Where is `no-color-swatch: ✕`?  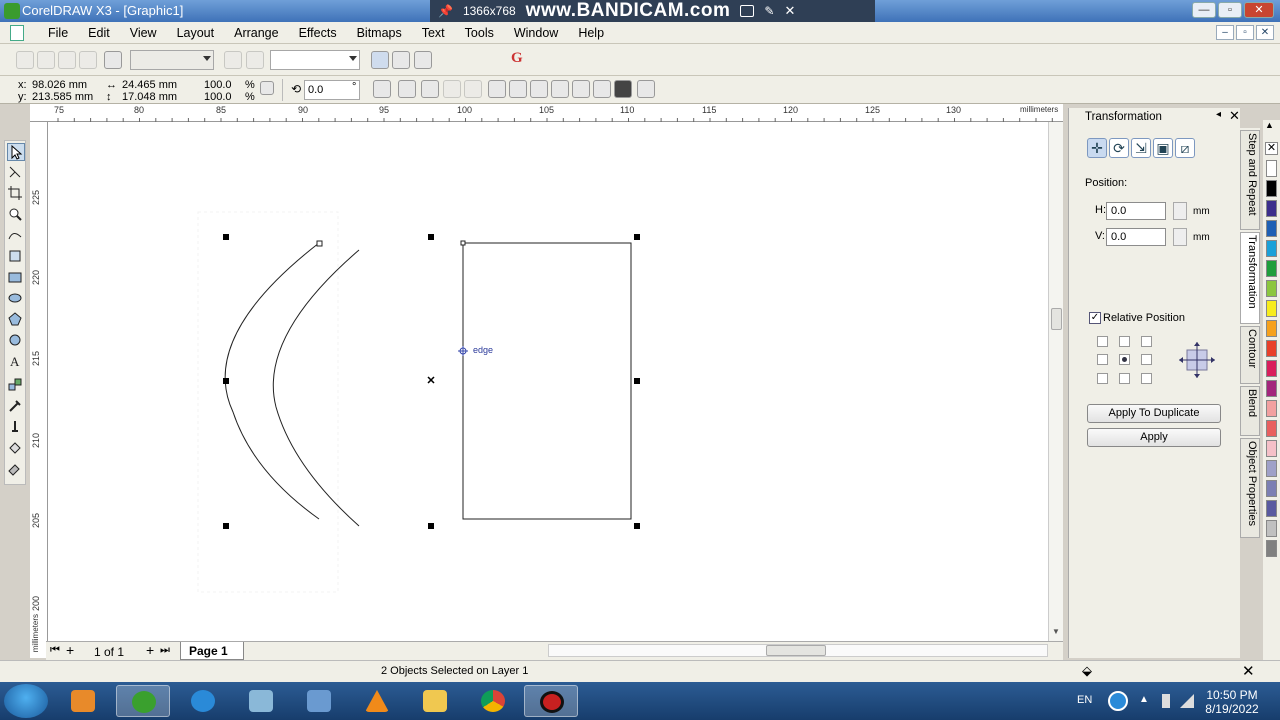
no-color-swatch: ✕ is located at coordinates (1271, 148).